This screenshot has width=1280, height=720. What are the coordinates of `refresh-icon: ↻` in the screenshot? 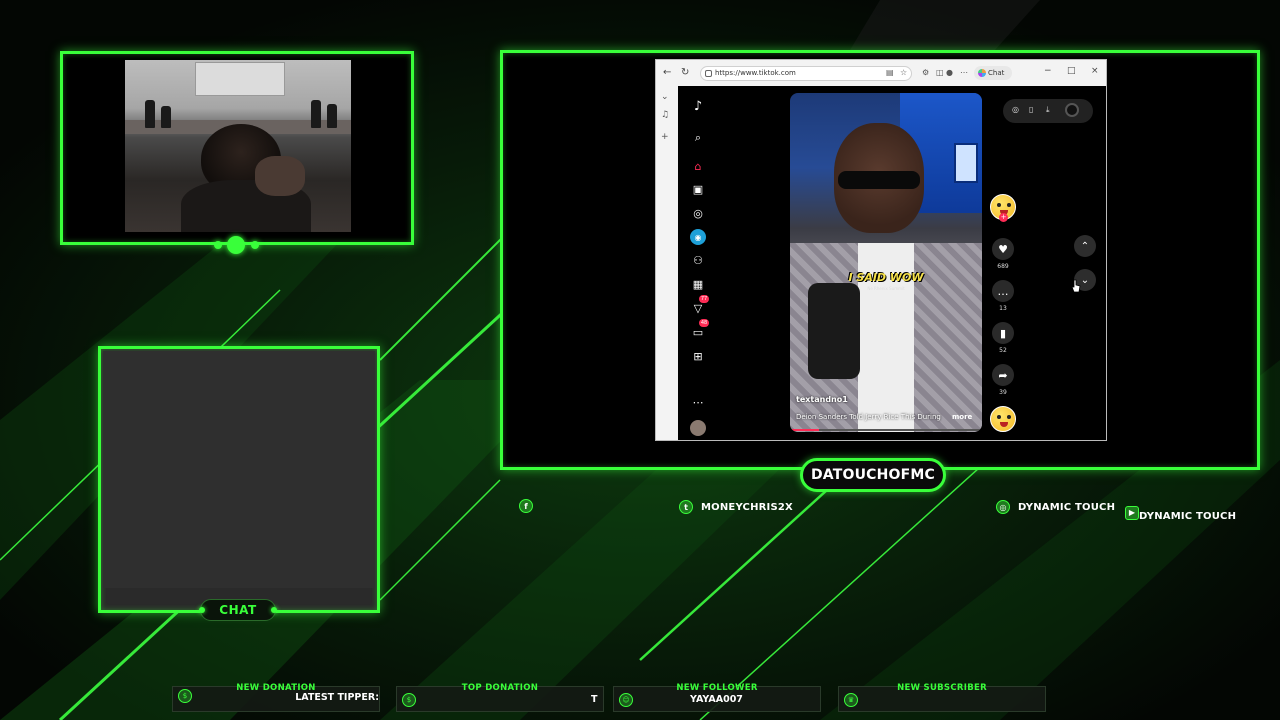 It's located at (685, 72).